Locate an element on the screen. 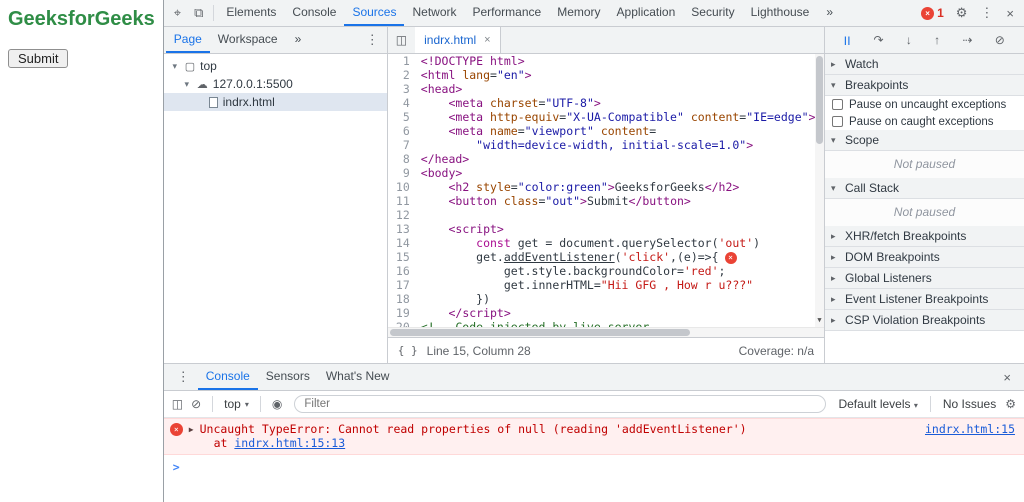 The width and height of the screenshot is (1024, 502). pause-icon: || is located at coordinates (847, 40).